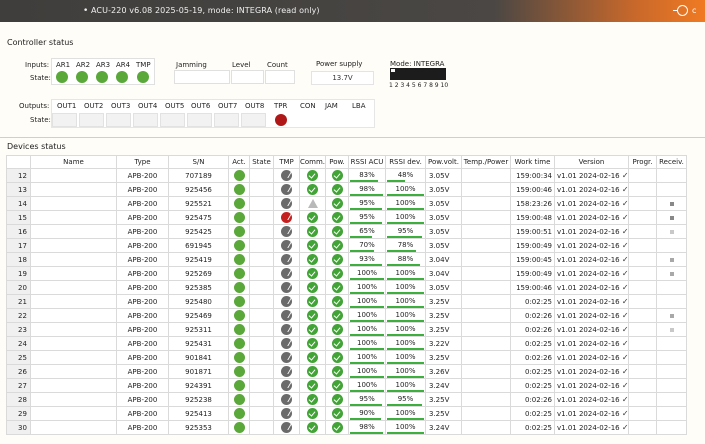 This screenshot has height=444, width=705. I want to click on column-header-tmp: TMP, so click(286, 162).